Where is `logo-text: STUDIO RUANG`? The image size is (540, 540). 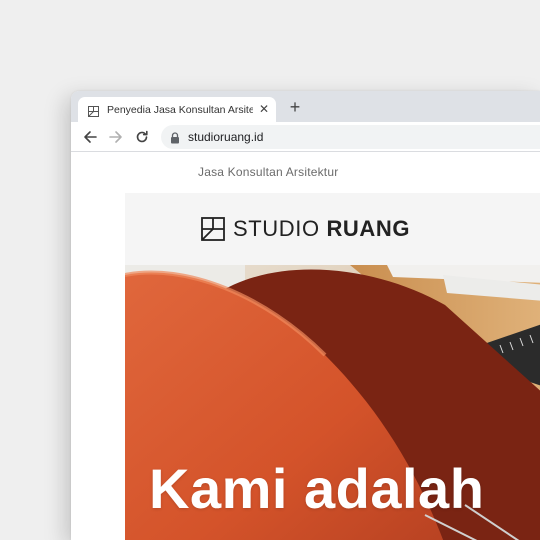 logo-text: STUDIO RUANG is located at coordinates (321, 229).